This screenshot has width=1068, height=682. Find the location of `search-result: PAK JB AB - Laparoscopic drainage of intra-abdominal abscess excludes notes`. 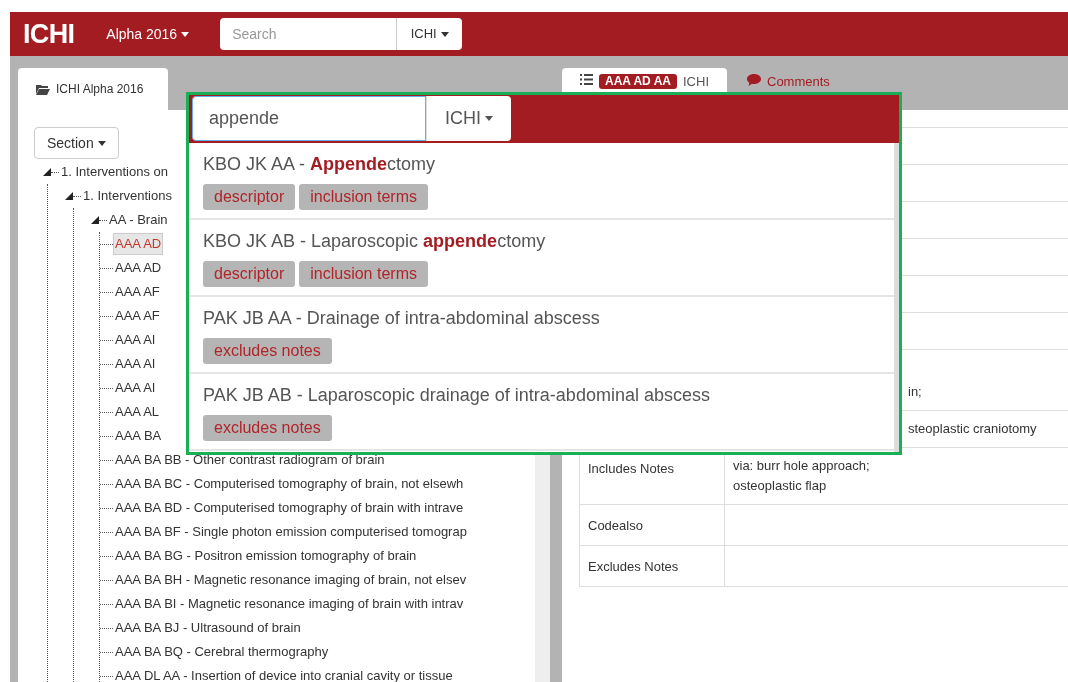

search-result: PAK JB AB - Laparoscopic drainage of intra-abdominal abscess excludes notes is located at coordinates (541, 412).